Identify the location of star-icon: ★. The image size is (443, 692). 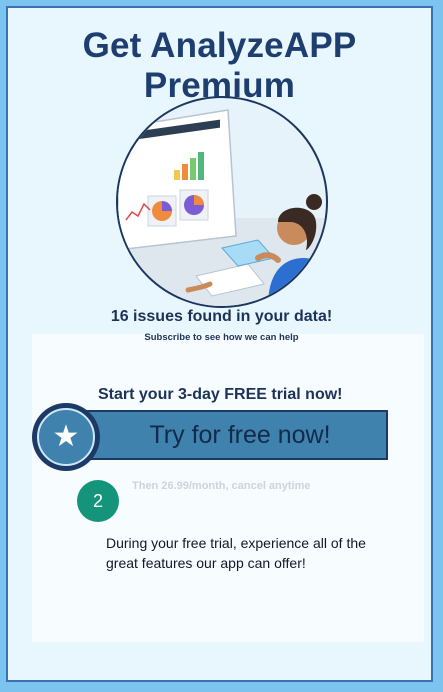
(66, 437).